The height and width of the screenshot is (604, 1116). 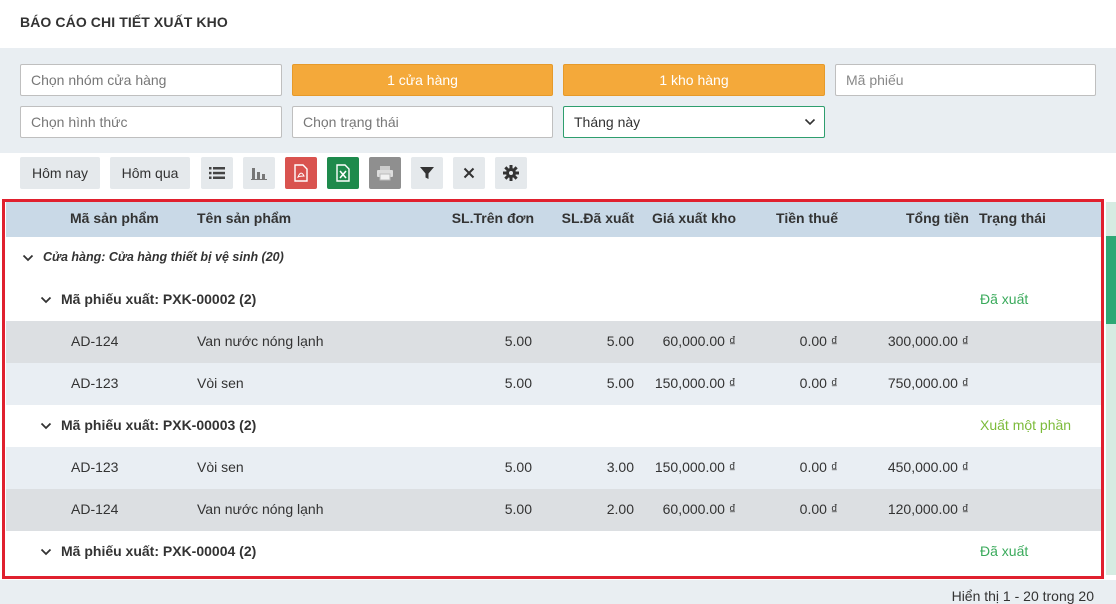 What do you see at coordinates (422, 80) in the screenshot?
I see `store-select: 1 cửa hàng` at bounding box center [422, 80].